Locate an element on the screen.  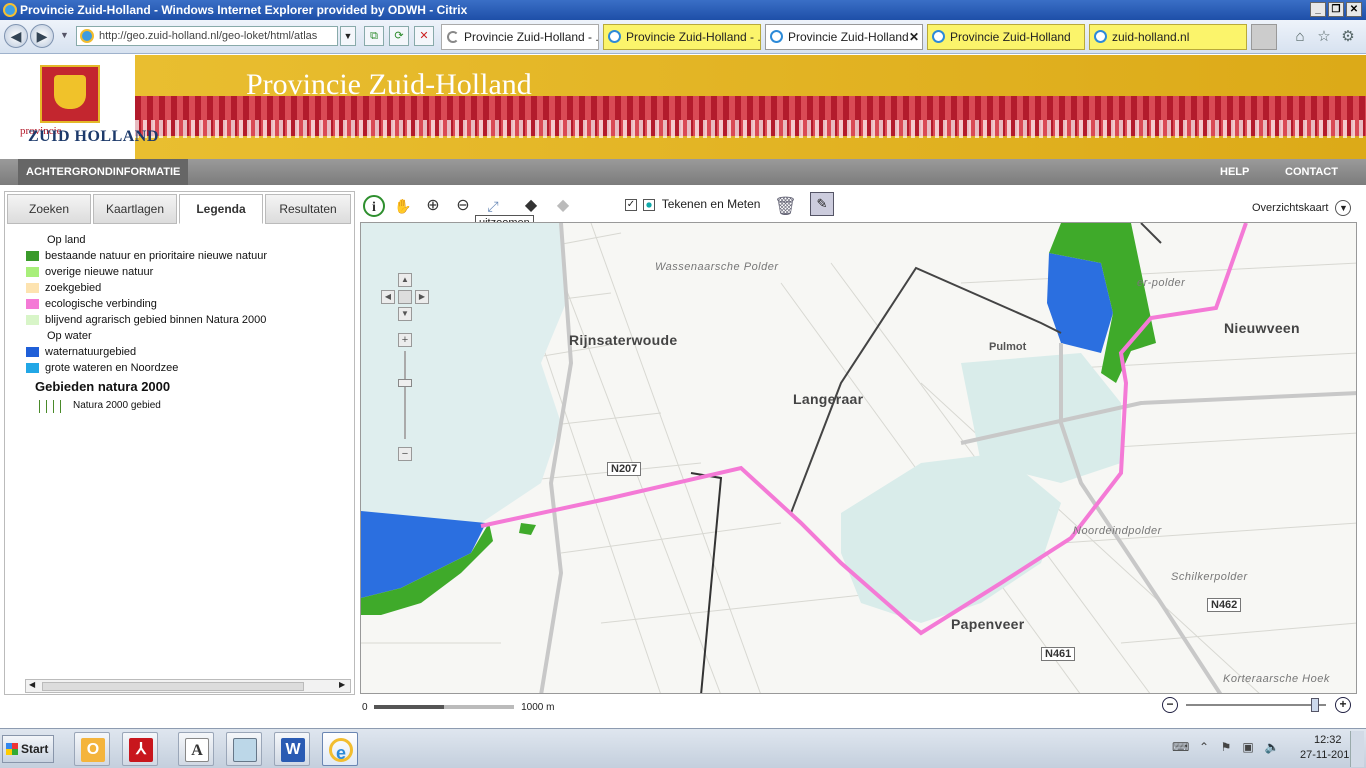
tab-label: Provincie Zuid-Holland is located at coordinates (848, 37).